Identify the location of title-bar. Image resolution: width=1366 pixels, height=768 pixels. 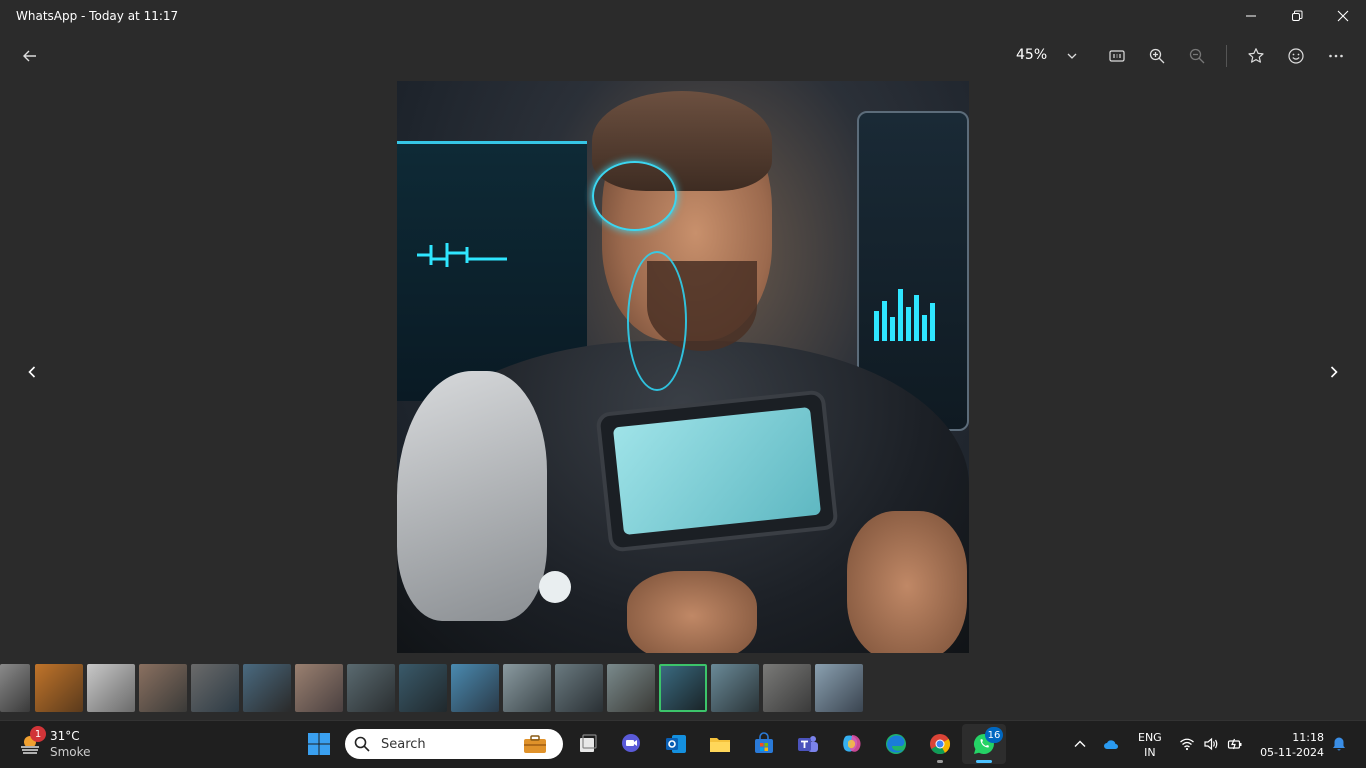
(683, 16).